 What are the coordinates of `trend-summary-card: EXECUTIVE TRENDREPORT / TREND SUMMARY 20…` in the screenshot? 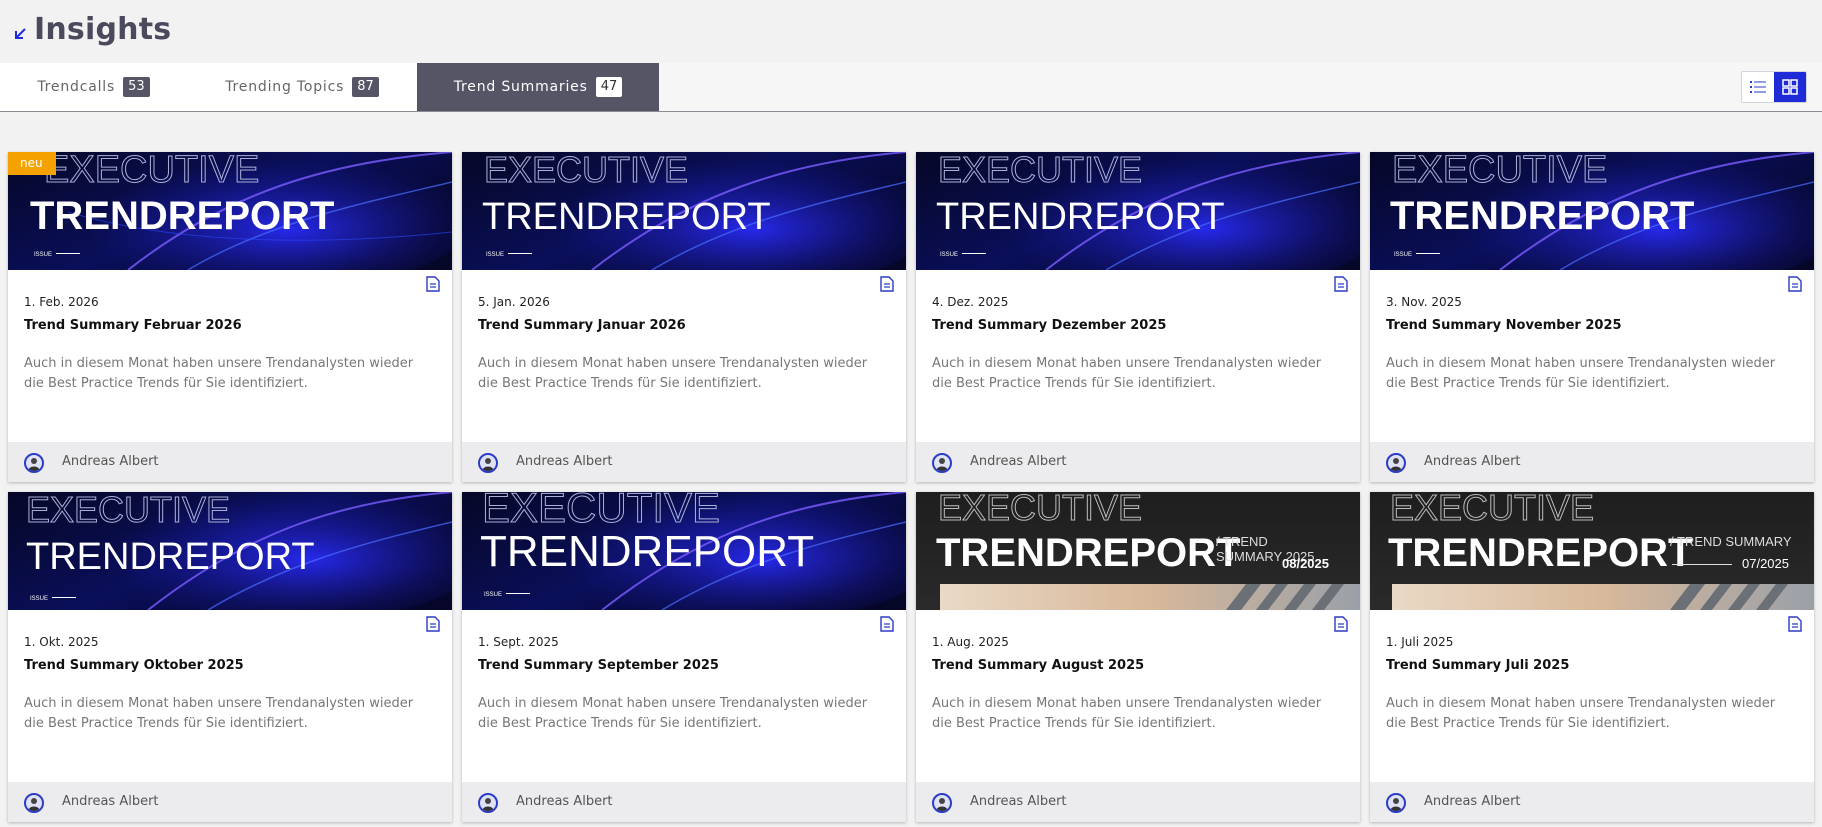 It's located at (1138, 657).